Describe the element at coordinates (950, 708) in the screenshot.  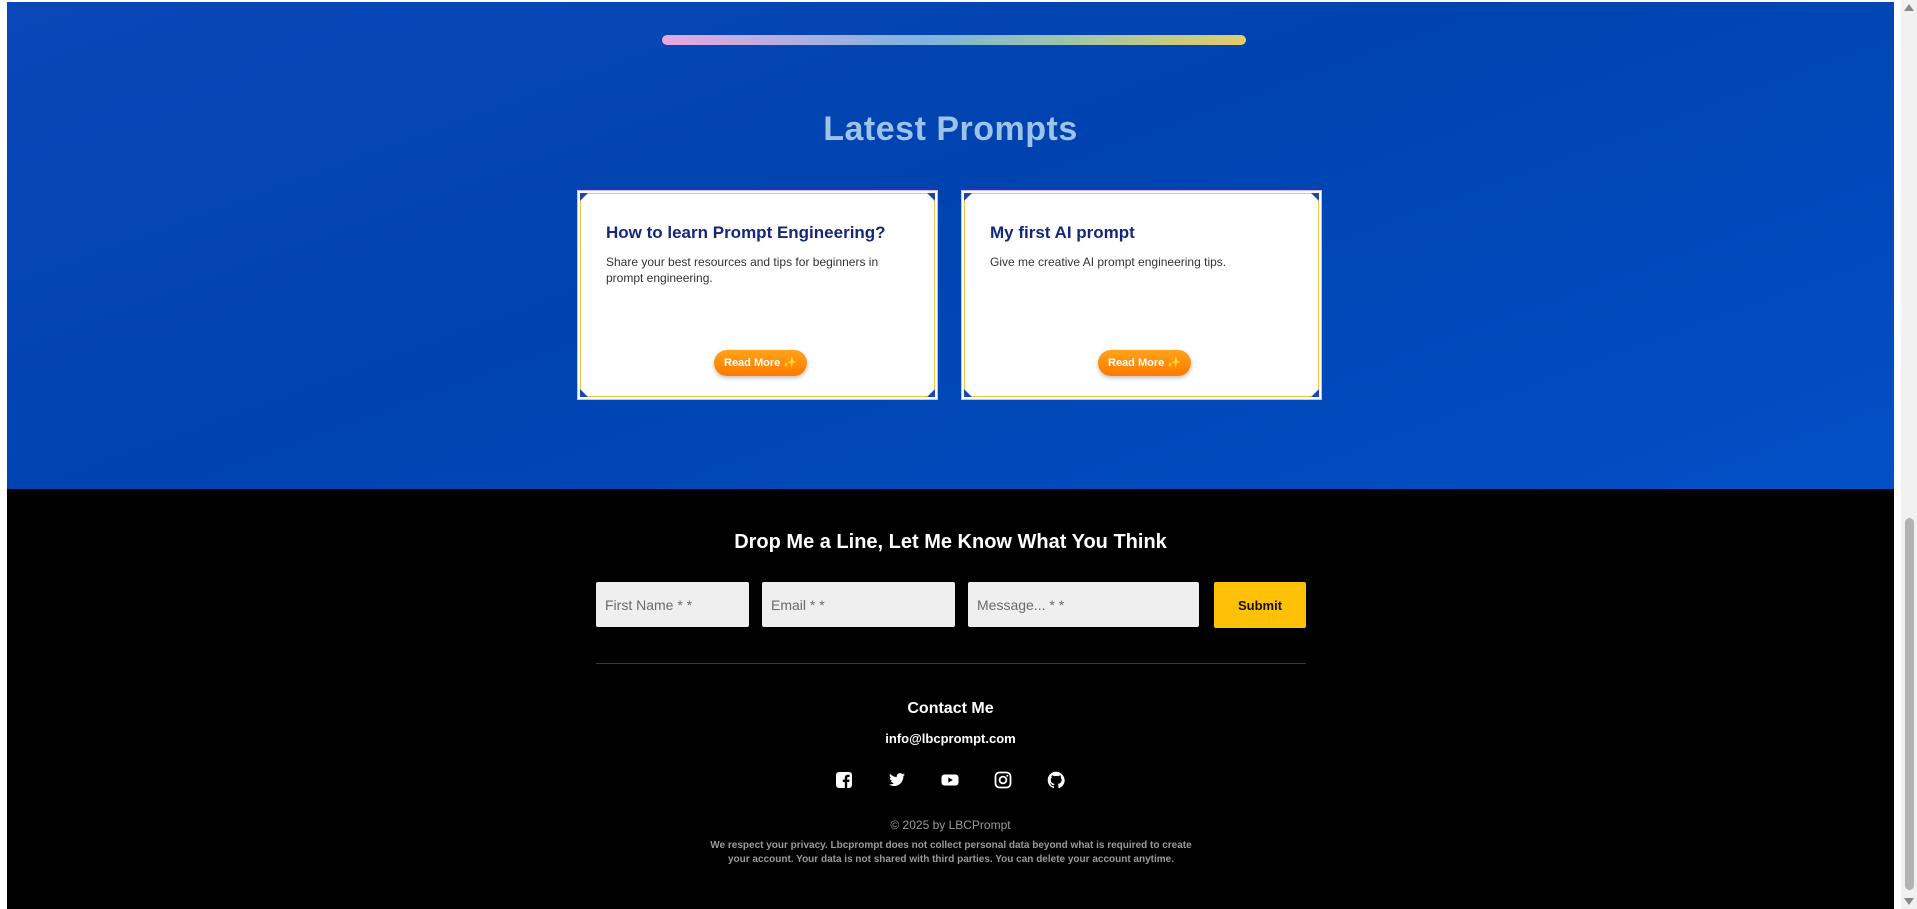
I see `contact-title: Contact Me` at that location.